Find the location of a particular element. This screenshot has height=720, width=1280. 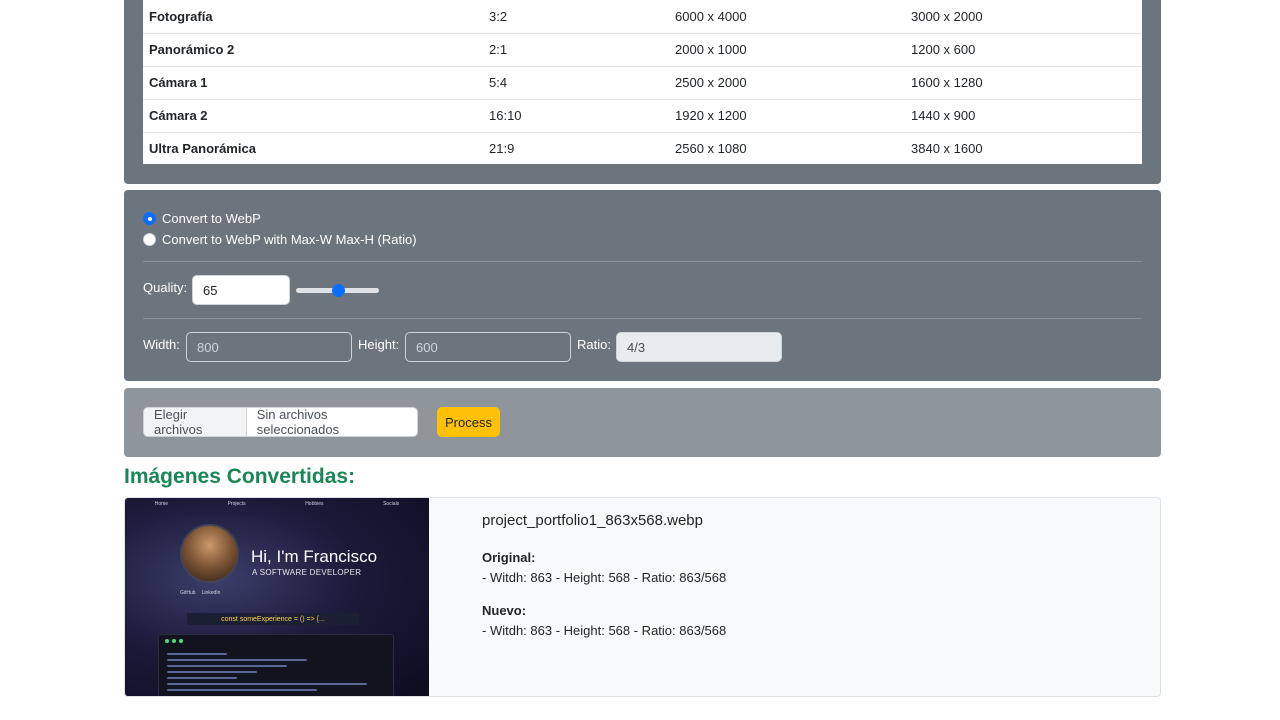

table-cell: 16:10 is located at coordinates (576, 116).